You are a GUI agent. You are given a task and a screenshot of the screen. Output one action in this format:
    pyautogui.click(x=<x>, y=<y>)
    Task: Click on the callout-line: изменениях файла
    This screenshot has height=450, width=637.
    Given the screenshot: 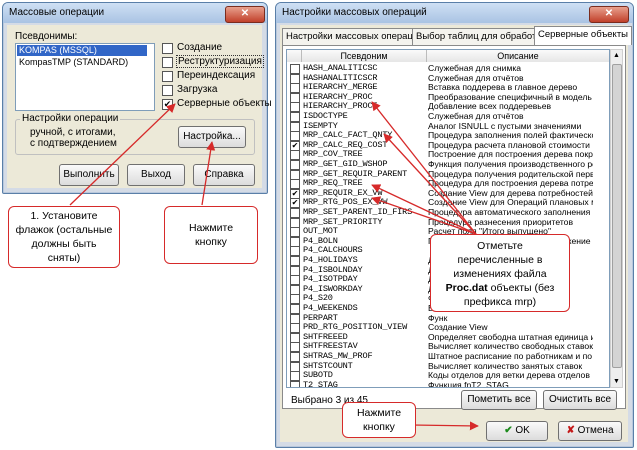 What is the action you would take?
    pyautogui.click(x=500, y=274)
    